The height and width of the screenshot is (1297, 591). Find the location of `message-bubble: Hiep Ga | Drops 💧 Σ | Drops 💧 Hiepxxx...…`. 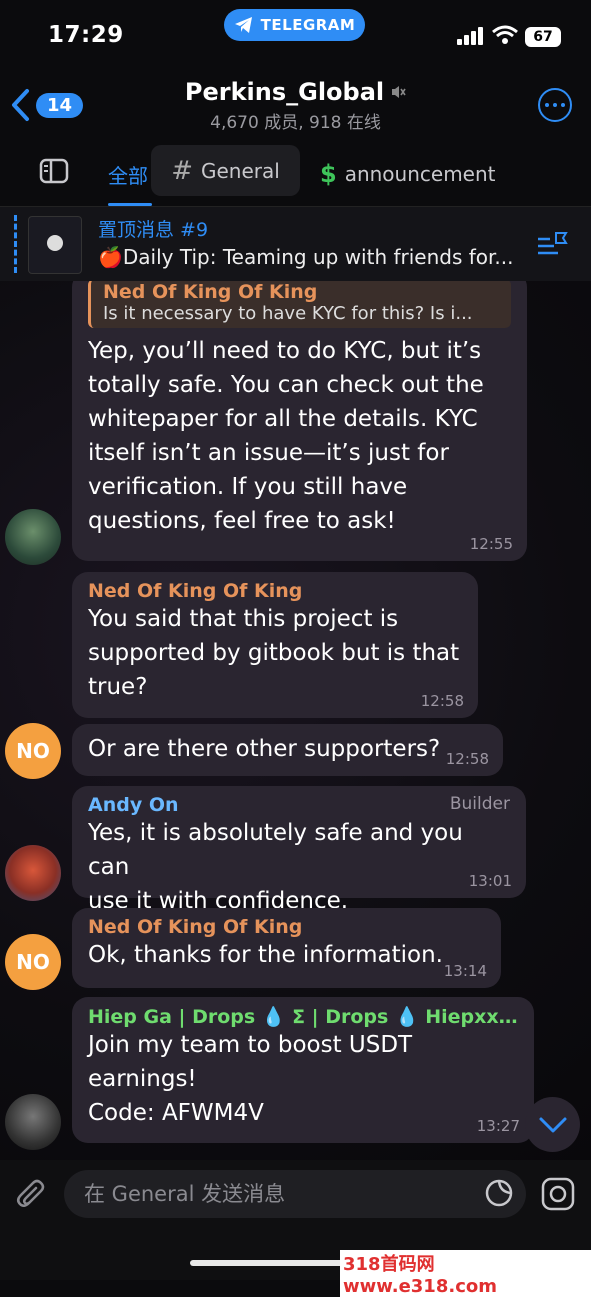

message-bubble: Hiep Ga | Drops 💧 Σ | Drops 💧 Hiepxxx...… is located at coordinates (303, 1070).